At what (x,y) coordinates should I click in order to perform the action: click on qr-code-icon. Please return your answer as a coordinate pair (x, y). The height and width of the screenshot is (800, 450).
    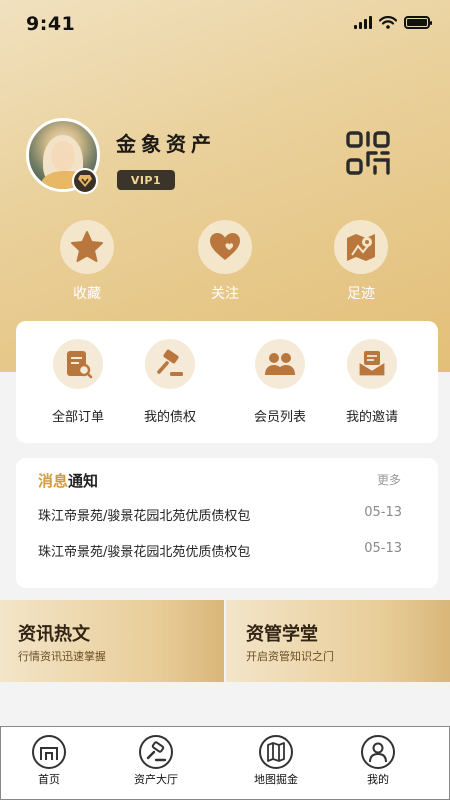
    Looking at the image, I should click on (368, 153).